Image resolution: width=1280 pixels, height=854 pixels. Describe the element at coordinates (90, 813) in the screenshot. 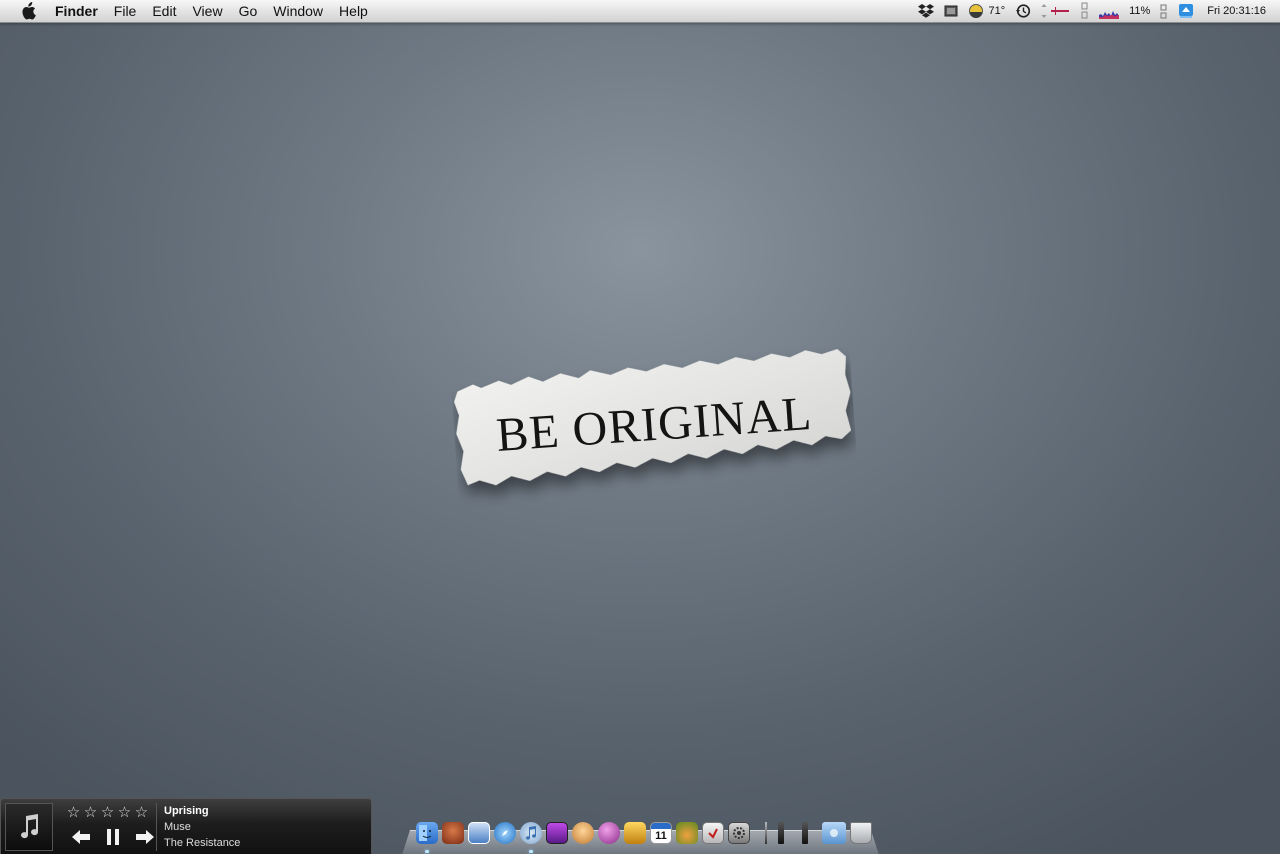

I see `rating-star-2: ☆` at that location.